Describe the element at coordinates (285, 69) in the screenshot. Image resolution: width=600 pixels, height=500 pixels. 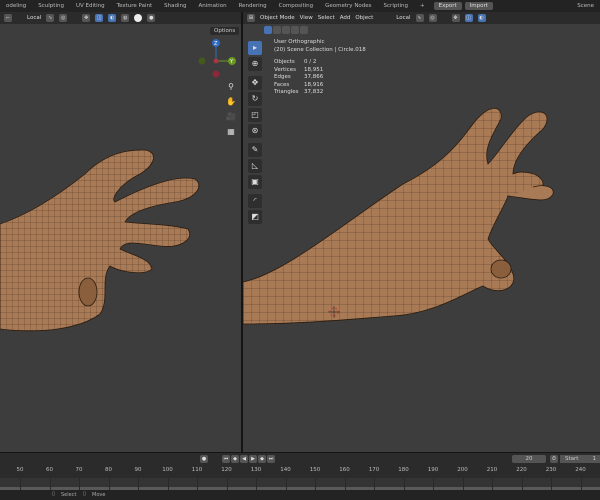
I see `stat-label: Vertices` at that location.